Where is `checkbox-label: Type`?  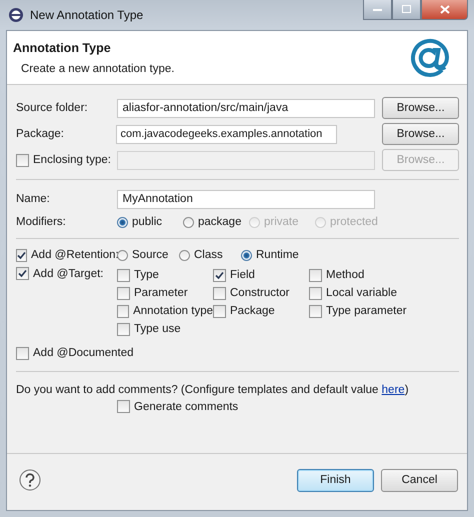
checkbox-label: Type is located at coordinates (146, 275).